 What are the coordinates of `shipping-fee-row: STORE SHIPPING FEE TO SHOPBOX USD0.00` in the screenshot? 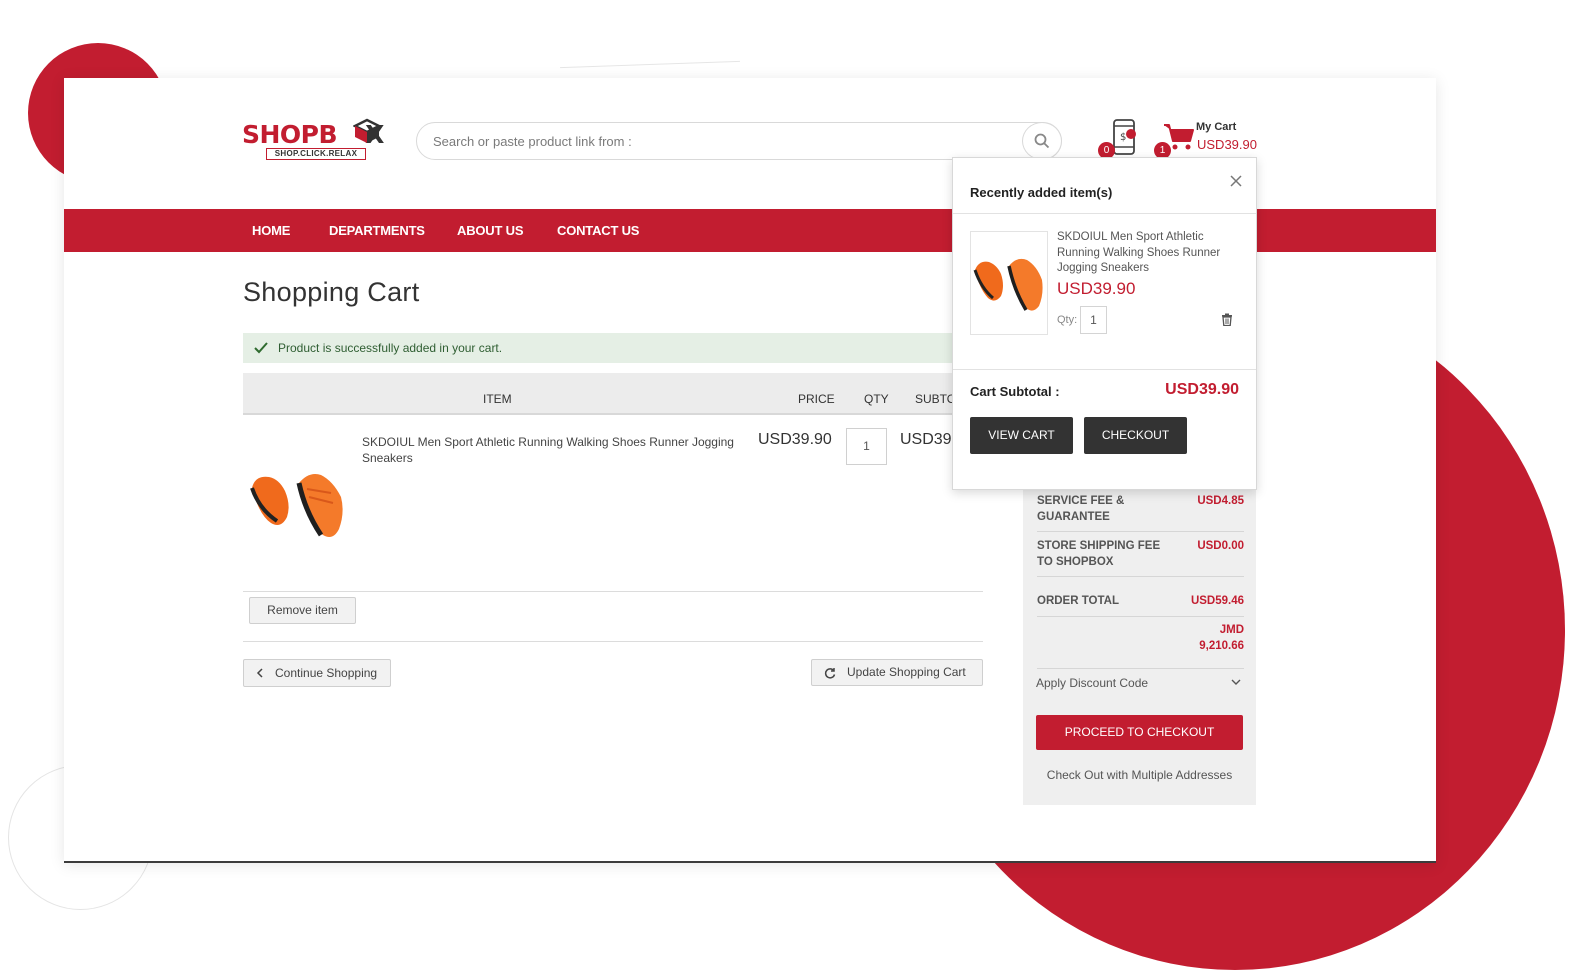 It's located at (1140, 554).